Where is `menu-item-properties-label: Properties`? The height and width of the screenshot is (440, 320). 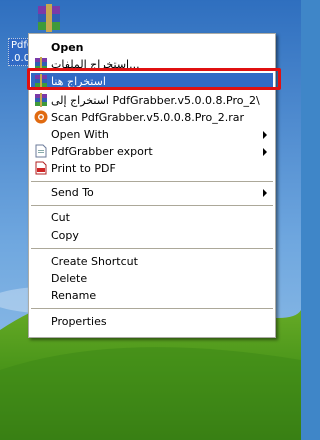
menu-item-properties-label: Properties is located at coordinates (79, 321).